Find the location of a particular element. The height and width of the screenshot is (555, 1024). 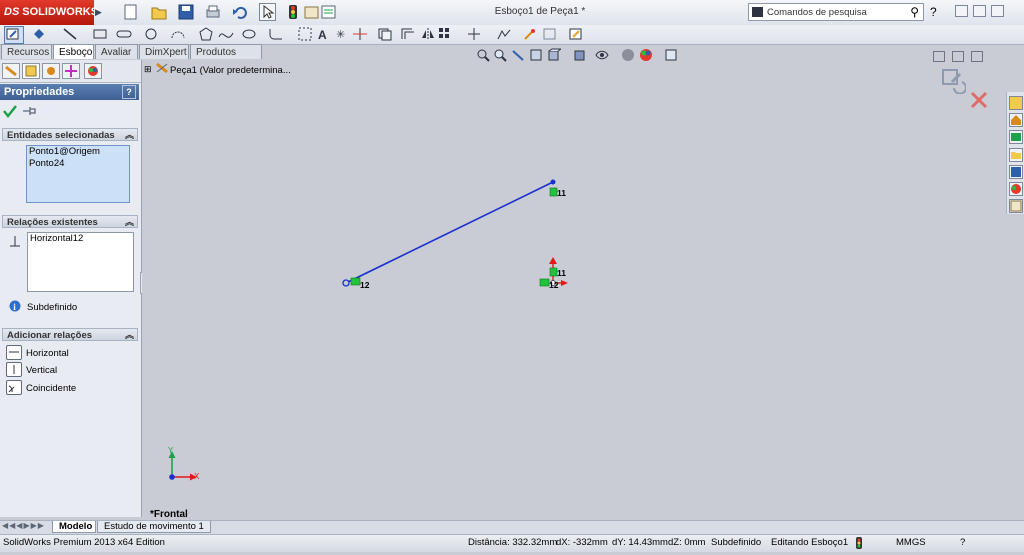

pin-icon is located at coordinates (29, 112).